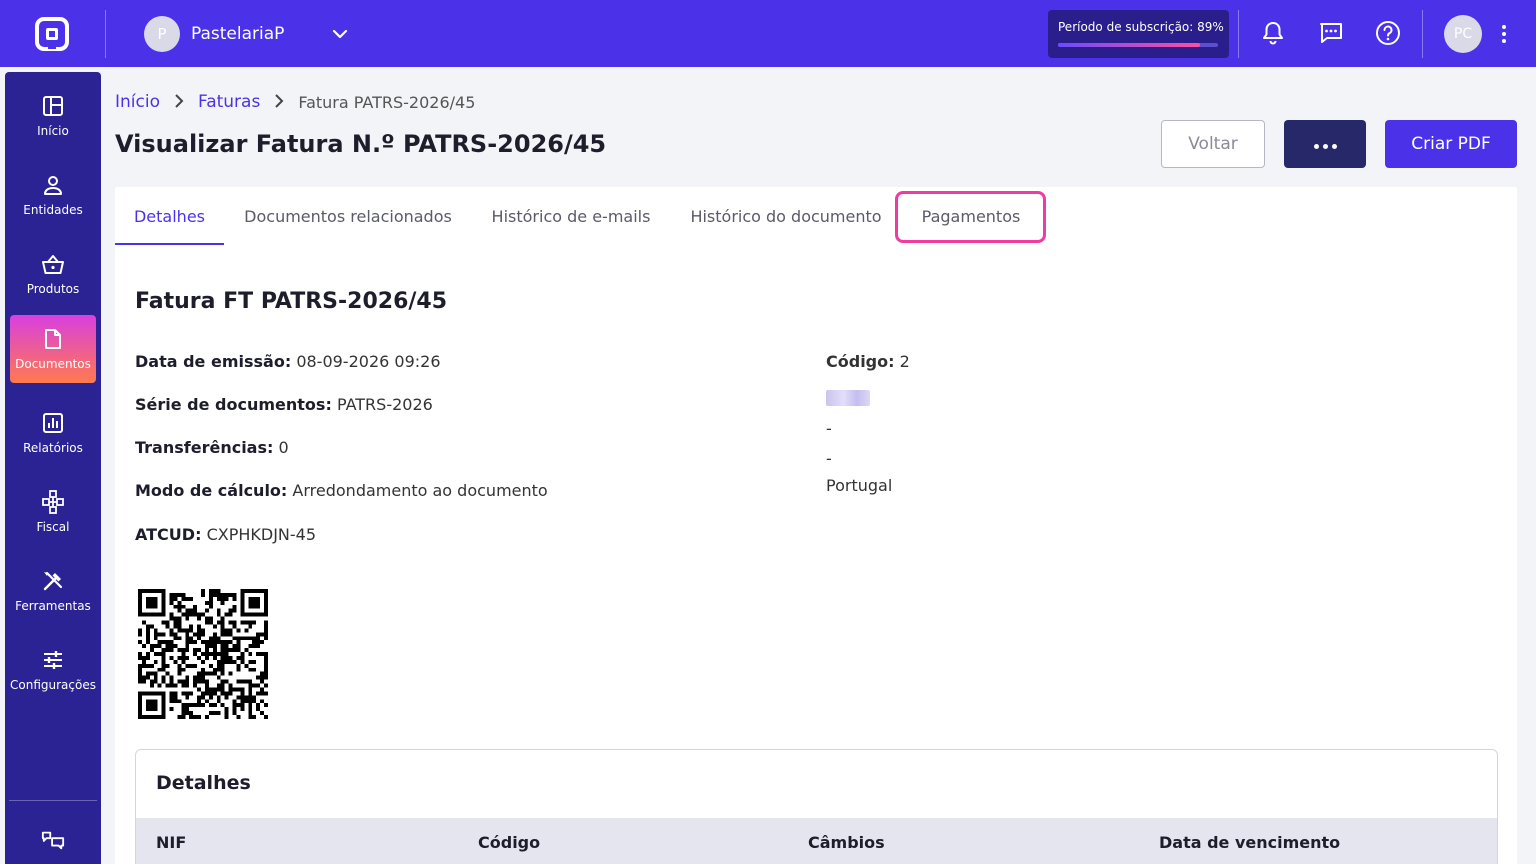 The width and height of the screenshot is (1536, 864). I want to click on document-icon, so click(53, 339).